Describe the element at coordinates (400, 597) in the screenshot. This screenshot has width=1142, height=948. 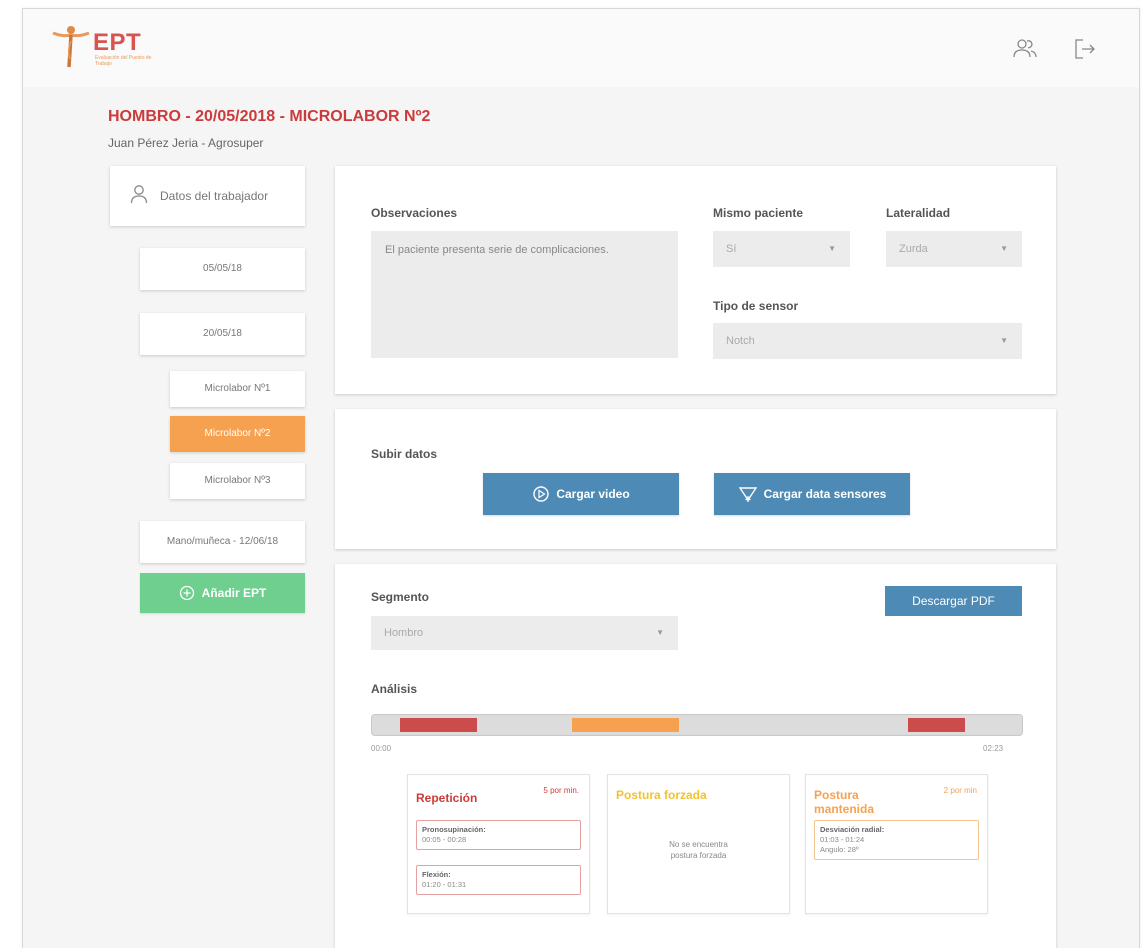
I see `segmento-label: Segmento` at that location.